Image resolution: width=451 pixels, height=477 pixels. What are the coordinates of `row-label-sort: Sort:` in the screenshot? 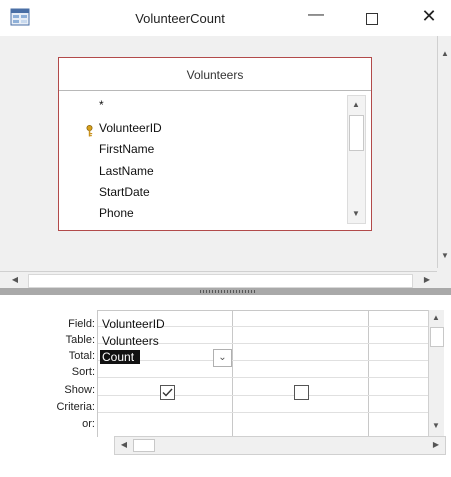 It's located at (83, 372).